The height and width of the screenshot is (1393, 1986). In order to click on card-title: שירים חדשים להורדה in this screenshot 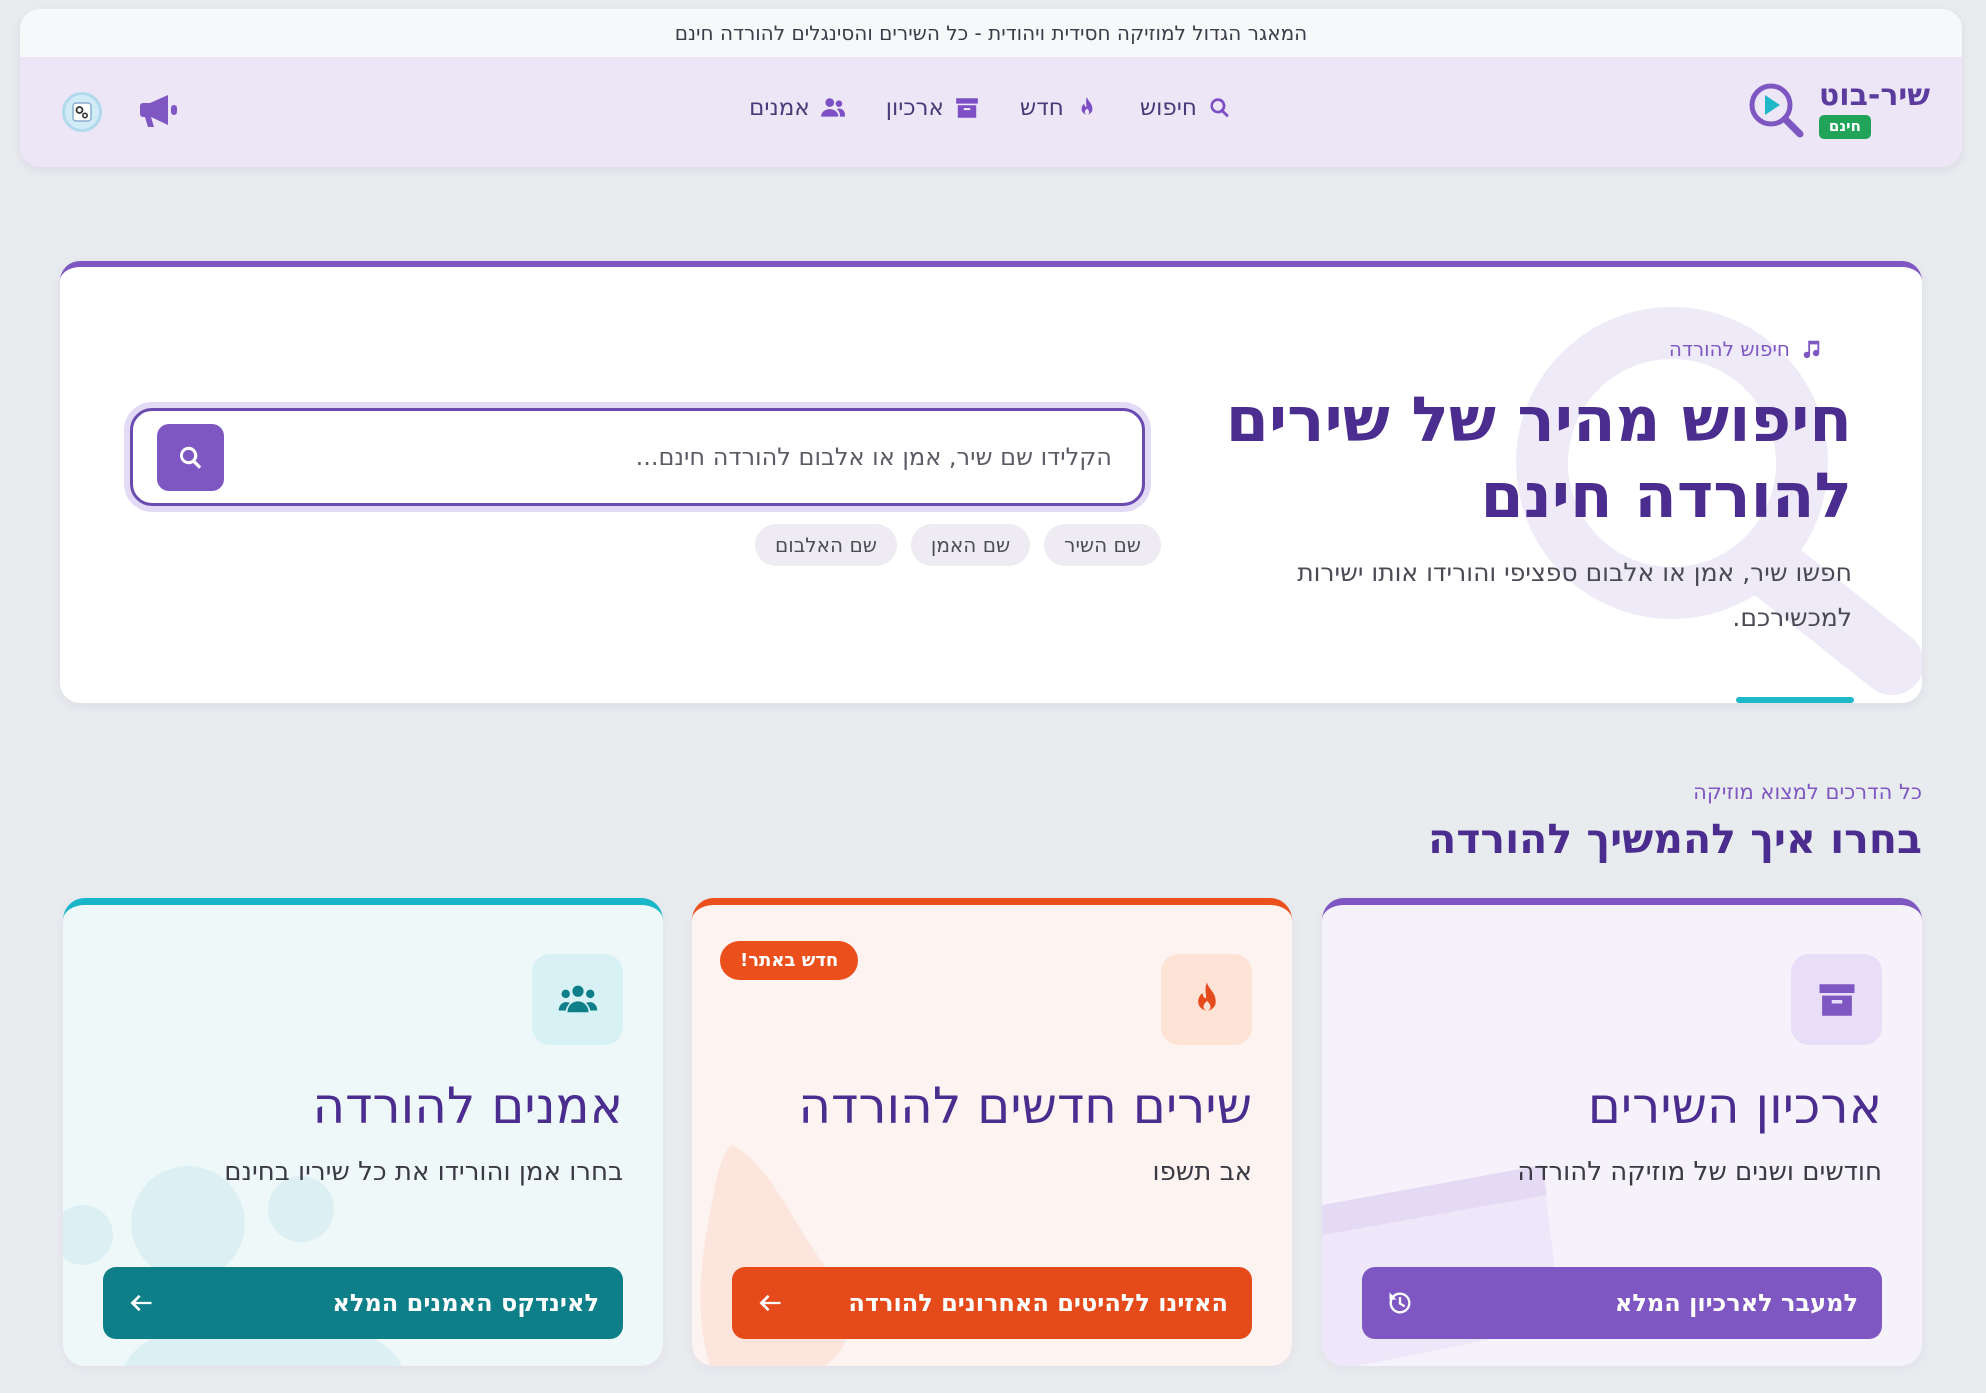, I will do `click(1025, 1106)`.